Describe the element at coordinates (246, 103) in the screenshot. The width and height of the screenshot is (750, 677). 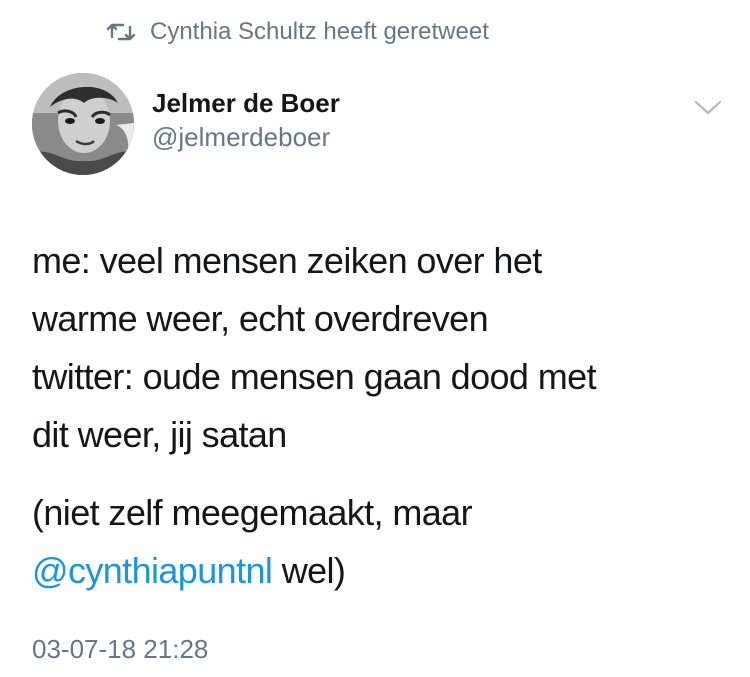
I see `display-name: Jelmer de Boer` at that location.